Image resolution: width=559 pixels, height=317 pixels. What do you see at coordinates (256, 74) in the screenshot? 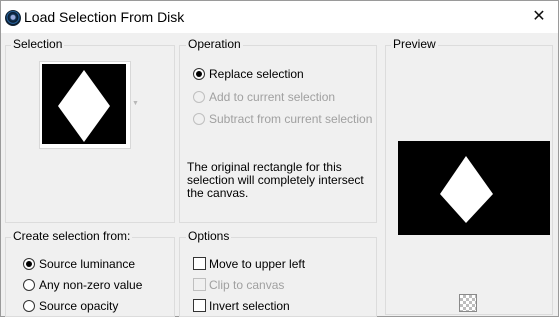
I see `radio-label: Replace selection` at bounding box center [256, 74].